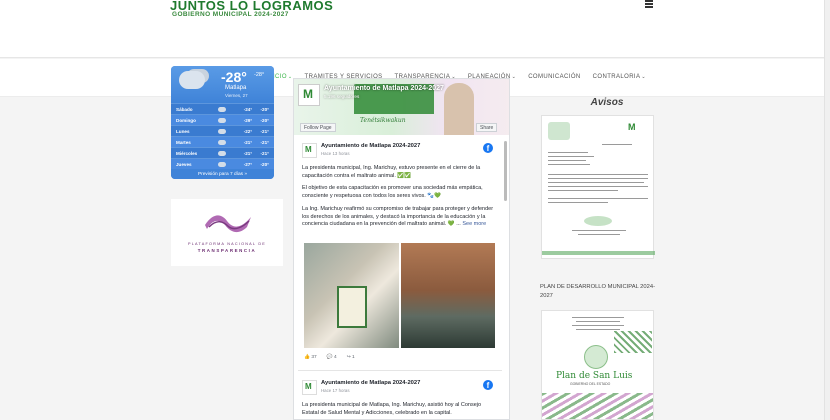 This screenshot has width=830, height=420. What do you see at coordinates (598, 291) in the screenshot?
I see `plan-desarrollo-heading: PLAN DE DESARROLLO MUNICIPAL 2024-2027` at bounding box center [598, 291].